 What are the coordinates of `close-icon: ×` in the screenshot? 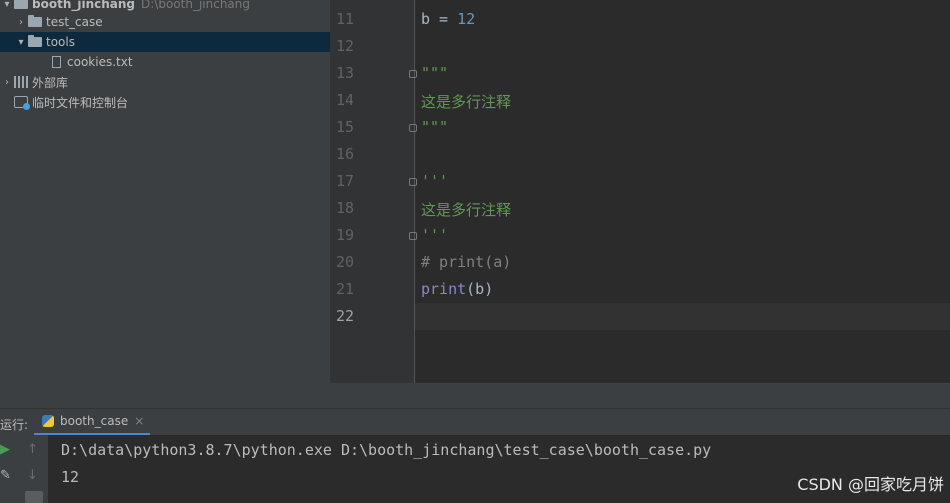 It's located at (139, 421).